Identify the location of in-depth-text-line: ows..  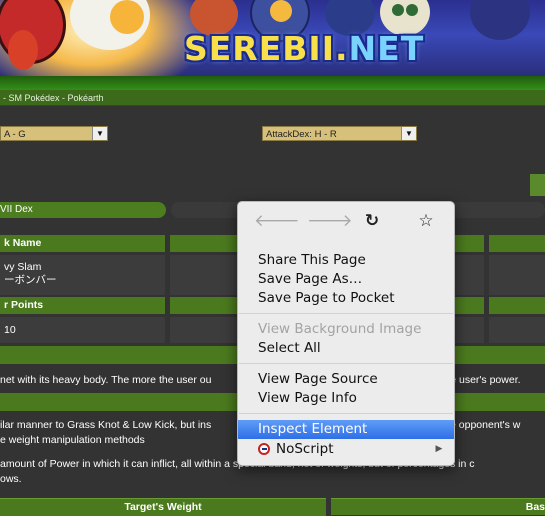
(11, 479).